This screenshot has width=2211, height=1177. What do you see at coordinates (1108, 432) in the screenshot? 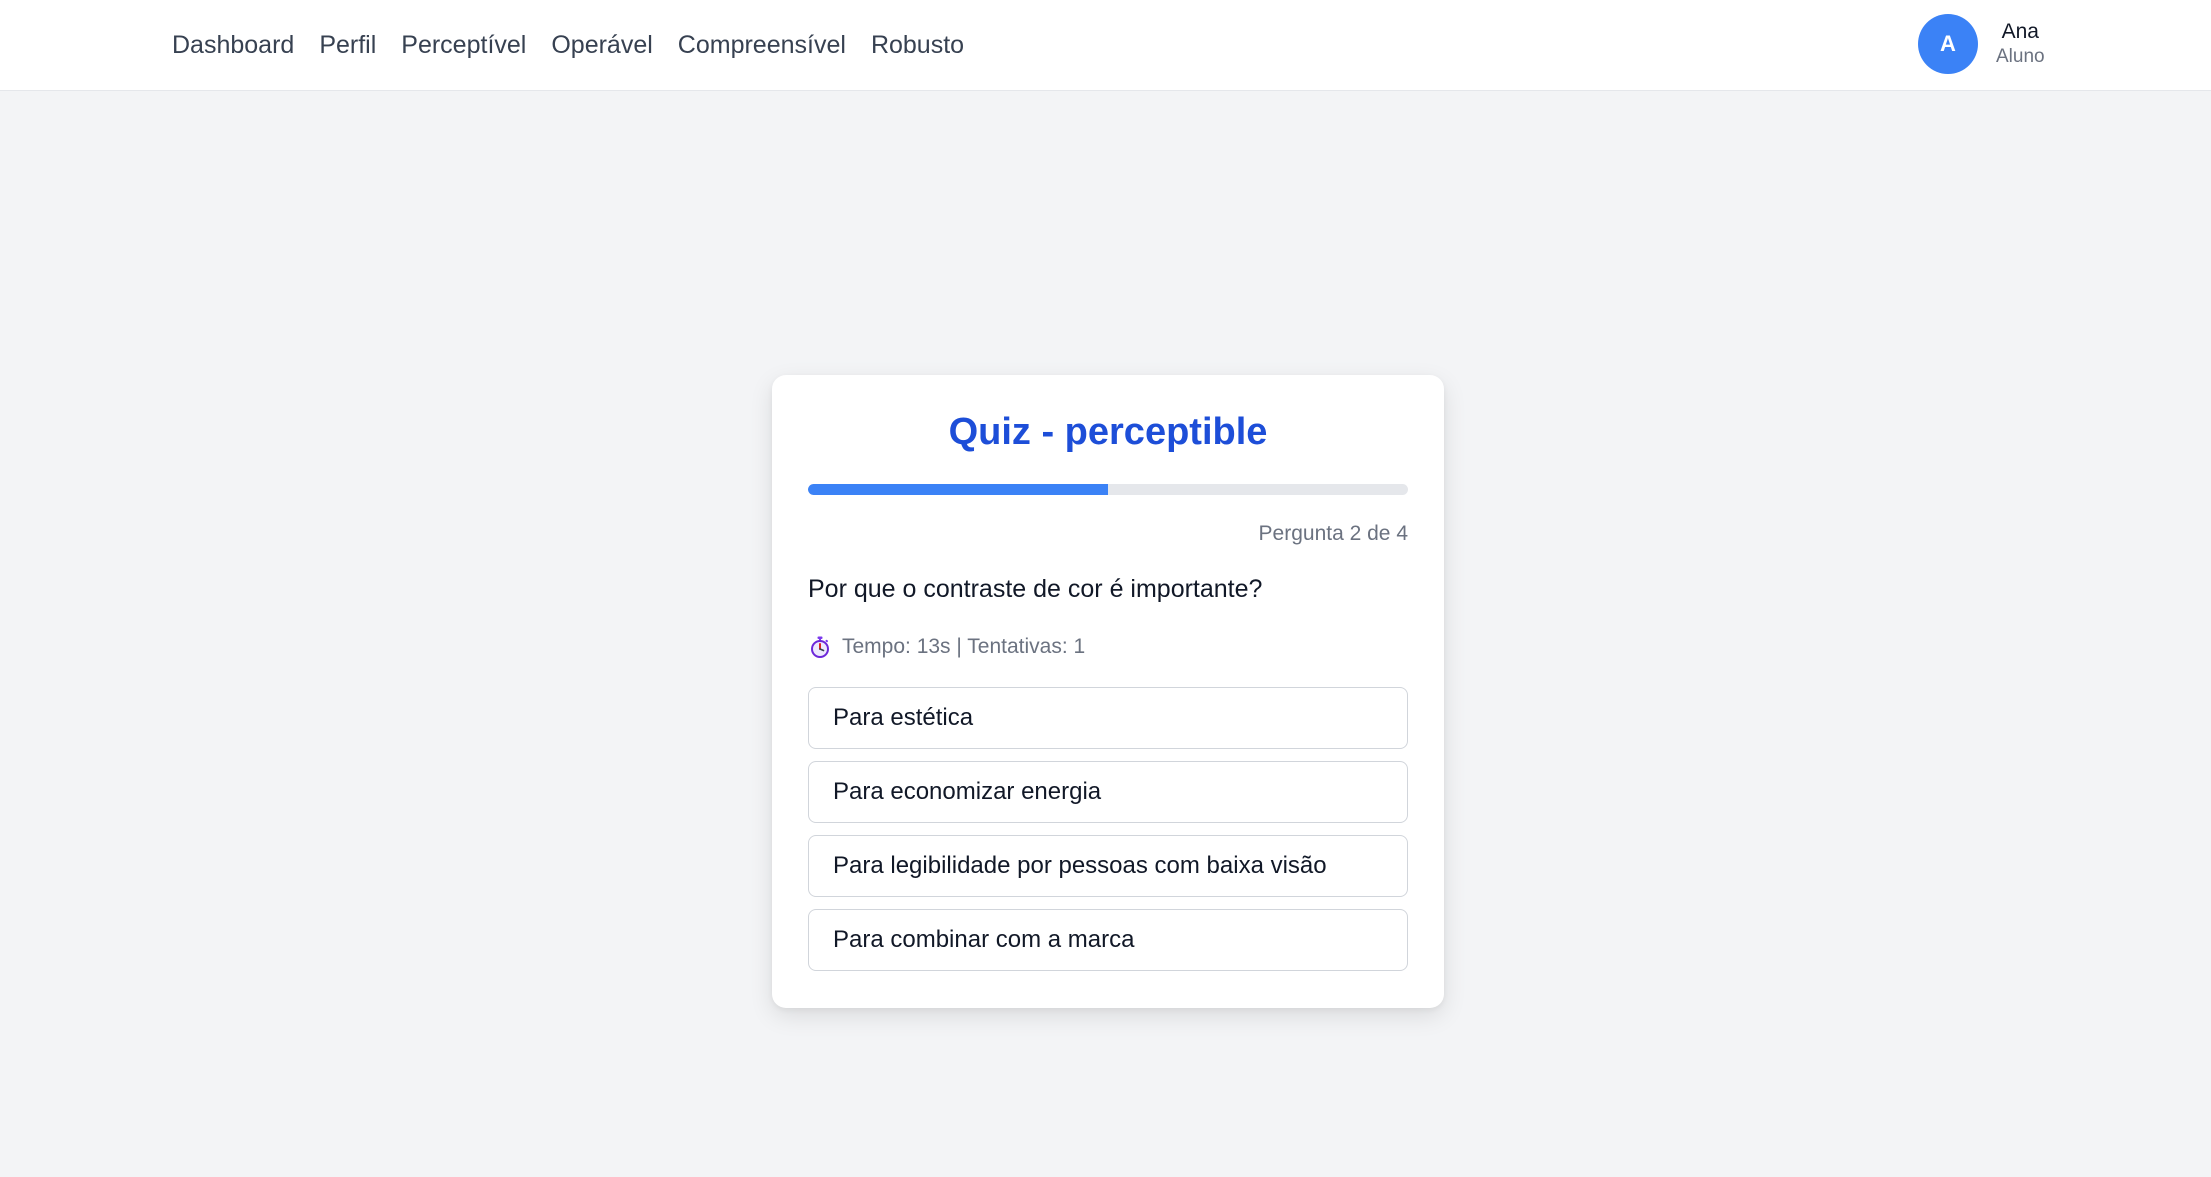
I see `quiz-title: Quiz - perceptible` at bounding box center [1108, 432].